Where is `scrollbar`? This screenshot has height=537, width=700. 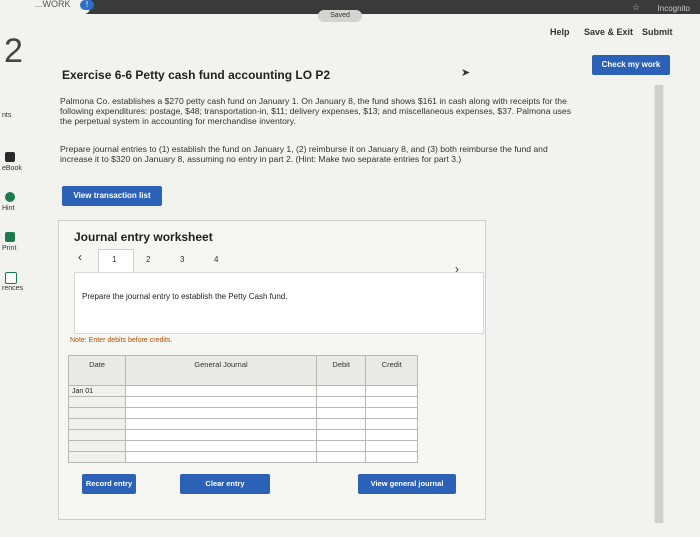
scrollbar is located at coordinates (659, 304).